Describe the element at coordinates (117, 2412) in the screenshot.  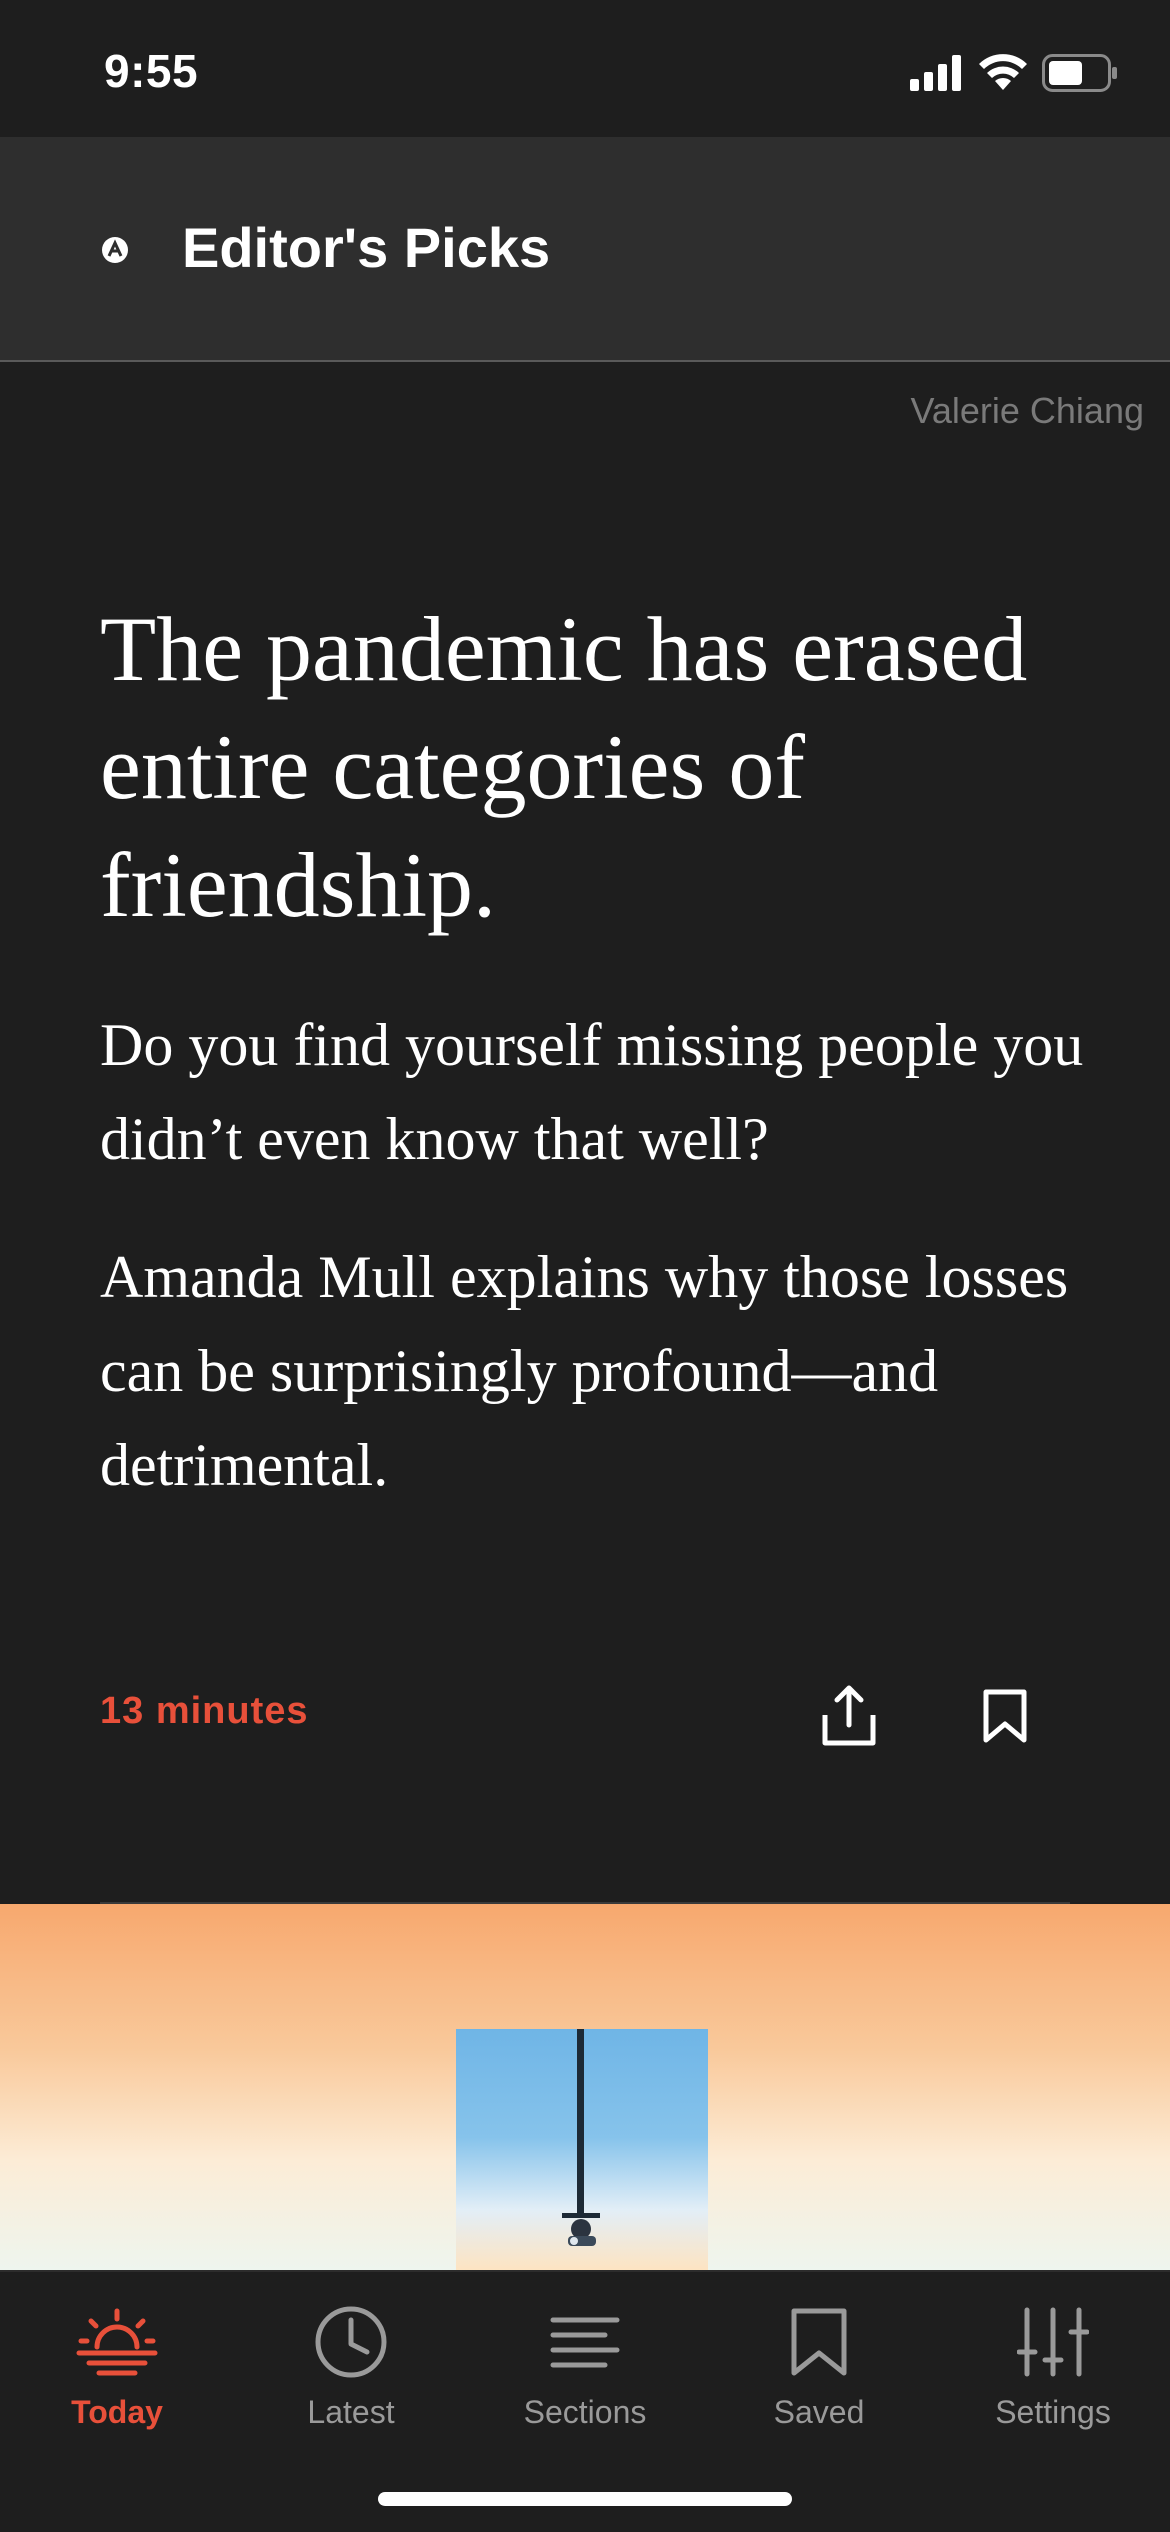
I see `tab-label: Today` at that location.